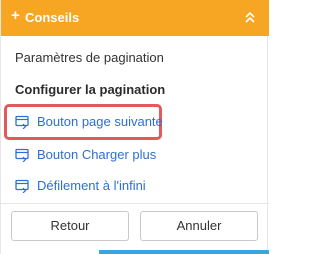  I want to click on bottom-strip, so click(135, 252).